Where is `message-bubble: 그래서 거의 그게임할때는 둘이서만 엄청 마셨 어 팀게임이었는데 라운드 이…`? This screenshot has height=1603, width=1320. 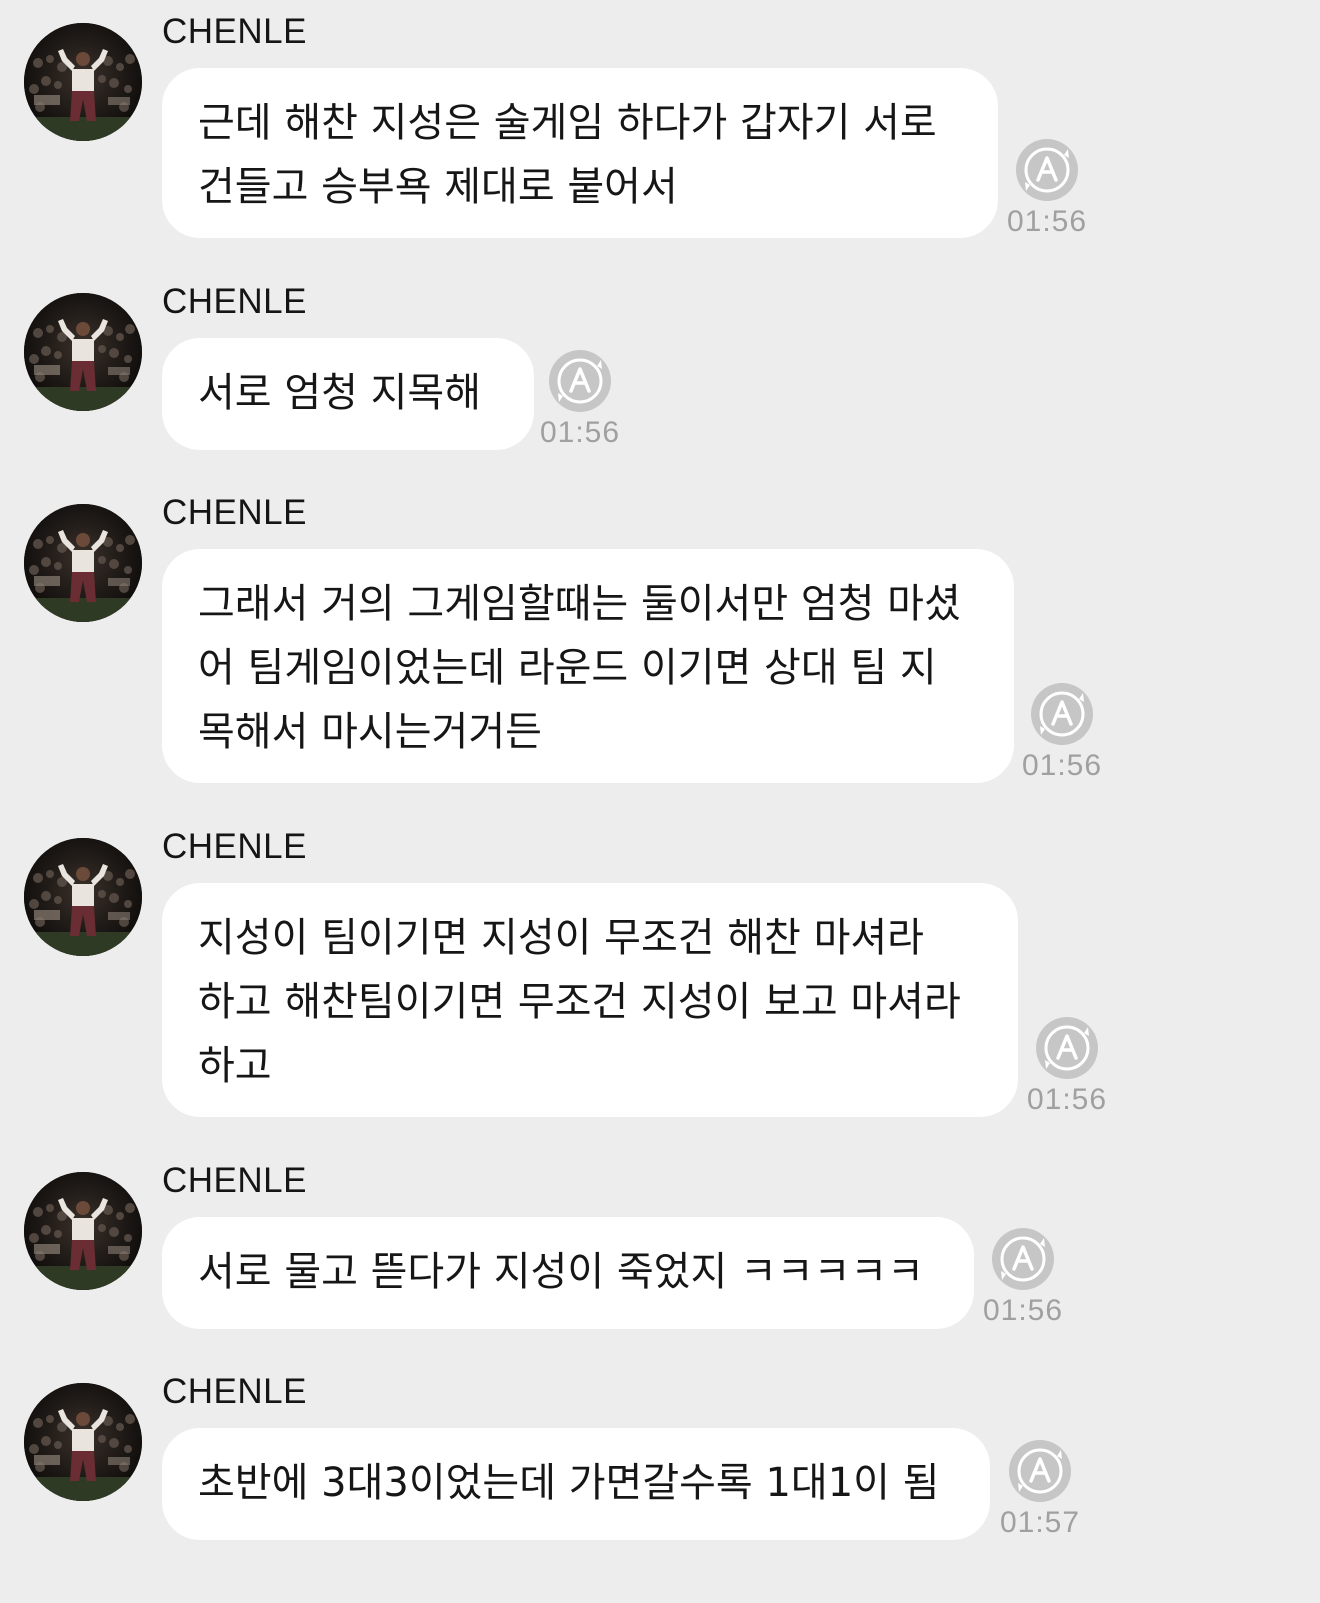
message-bubble: 그래서 거의 그게임할때는 둘이서만 엄청 마셨 어 팀게임이었는데 라운드 이… is located at coordinates (588, 666).